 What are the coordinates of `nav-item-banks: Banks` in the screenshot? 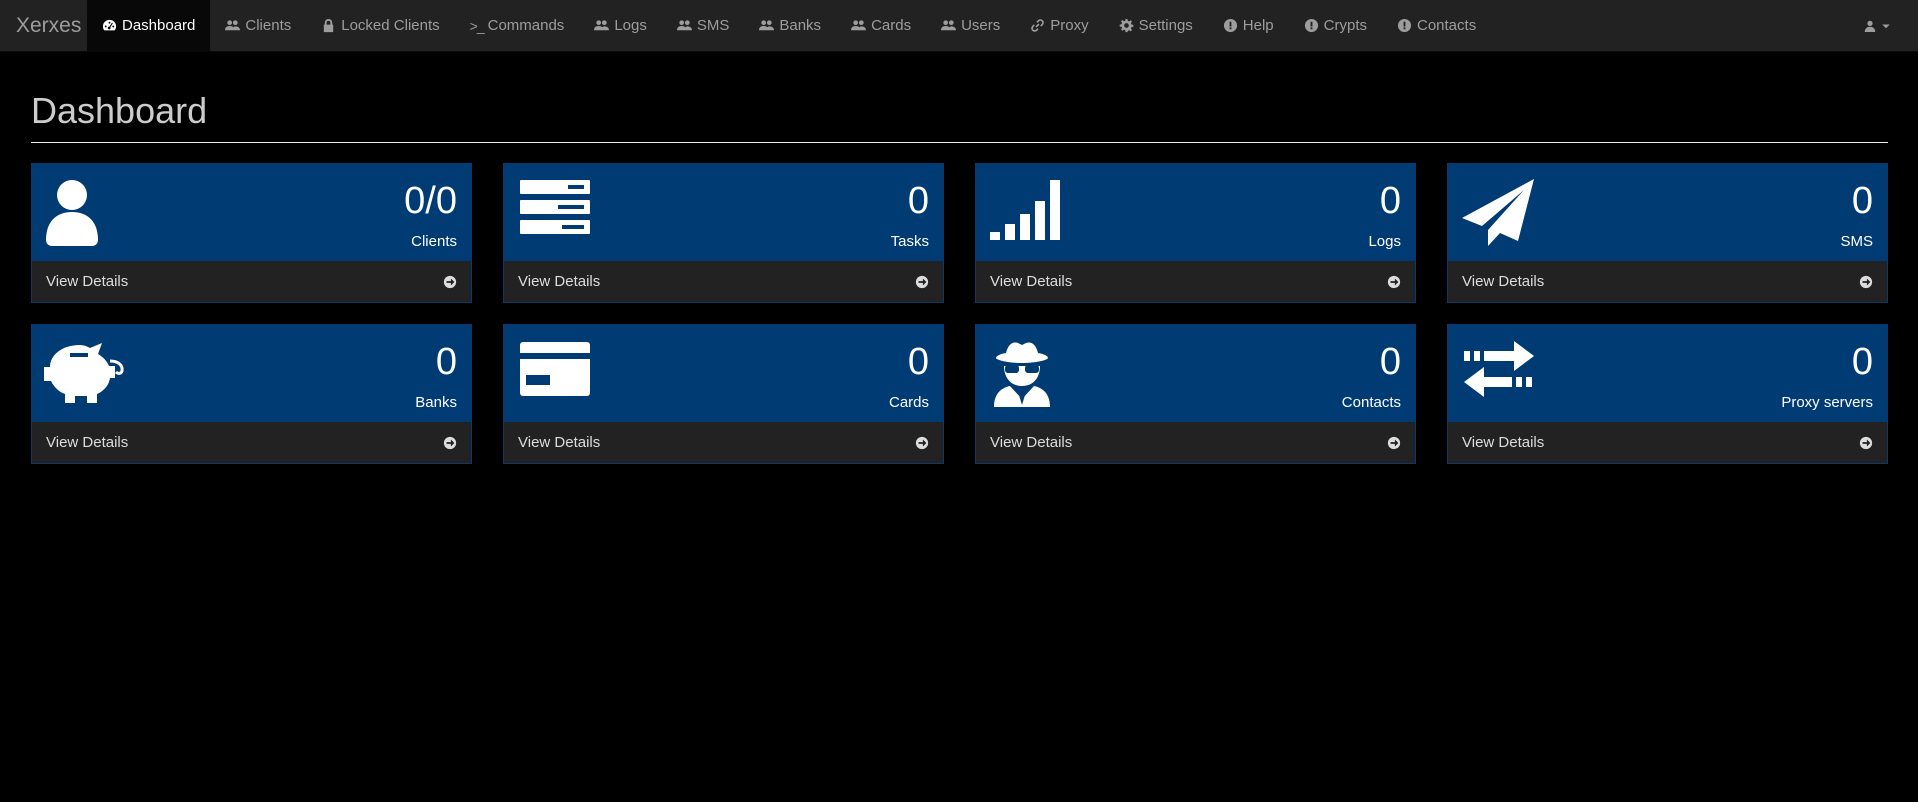 It's located at (790, 26).